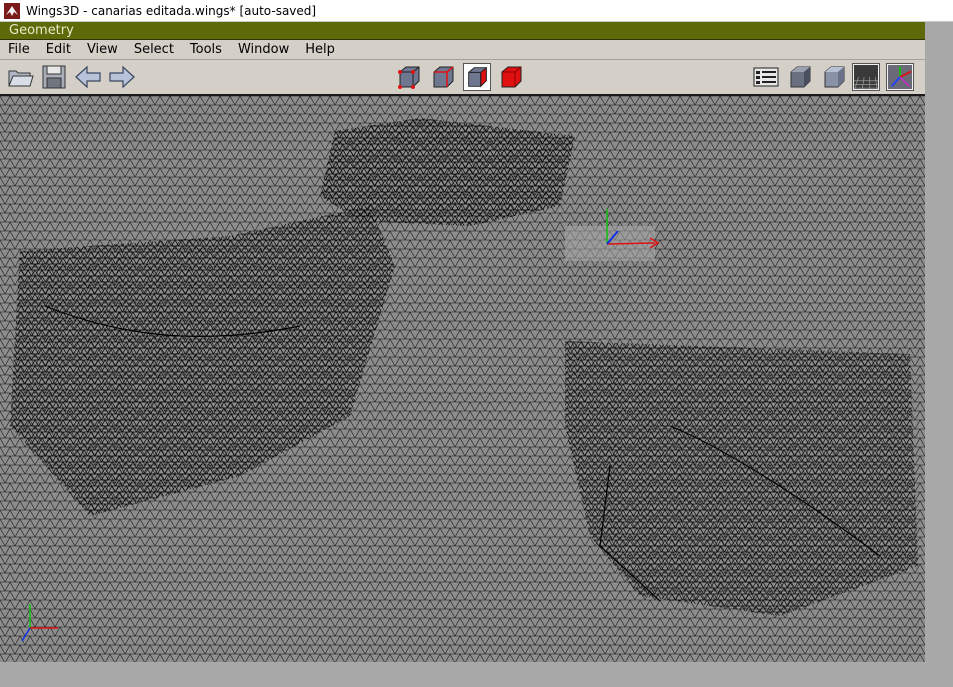 The width and height of the screenshot is (953, 687). Describe the element at coordinates (462, 78) in the screenshot. I see `toolbar` at that location.